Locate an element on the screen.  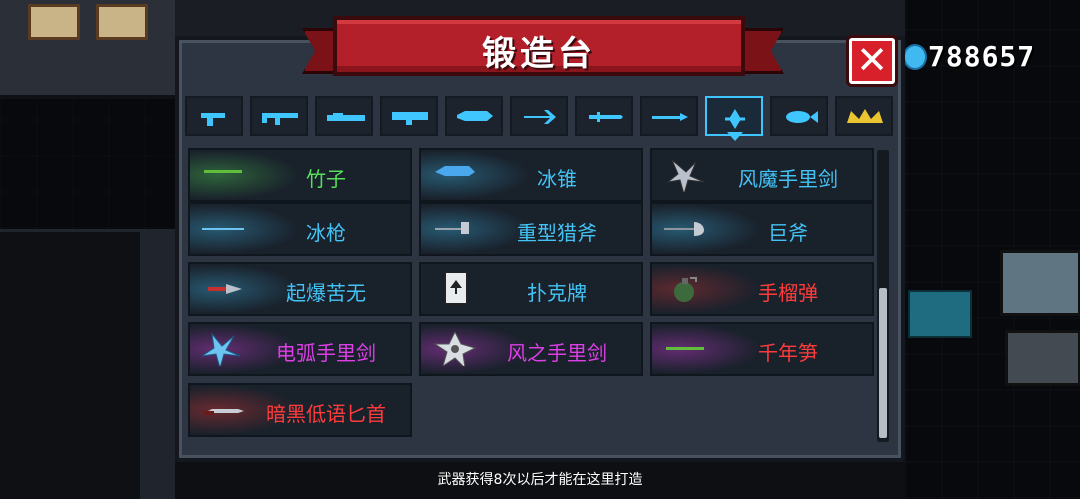
weapon-category-tabs is located at coordinates (541, 118).